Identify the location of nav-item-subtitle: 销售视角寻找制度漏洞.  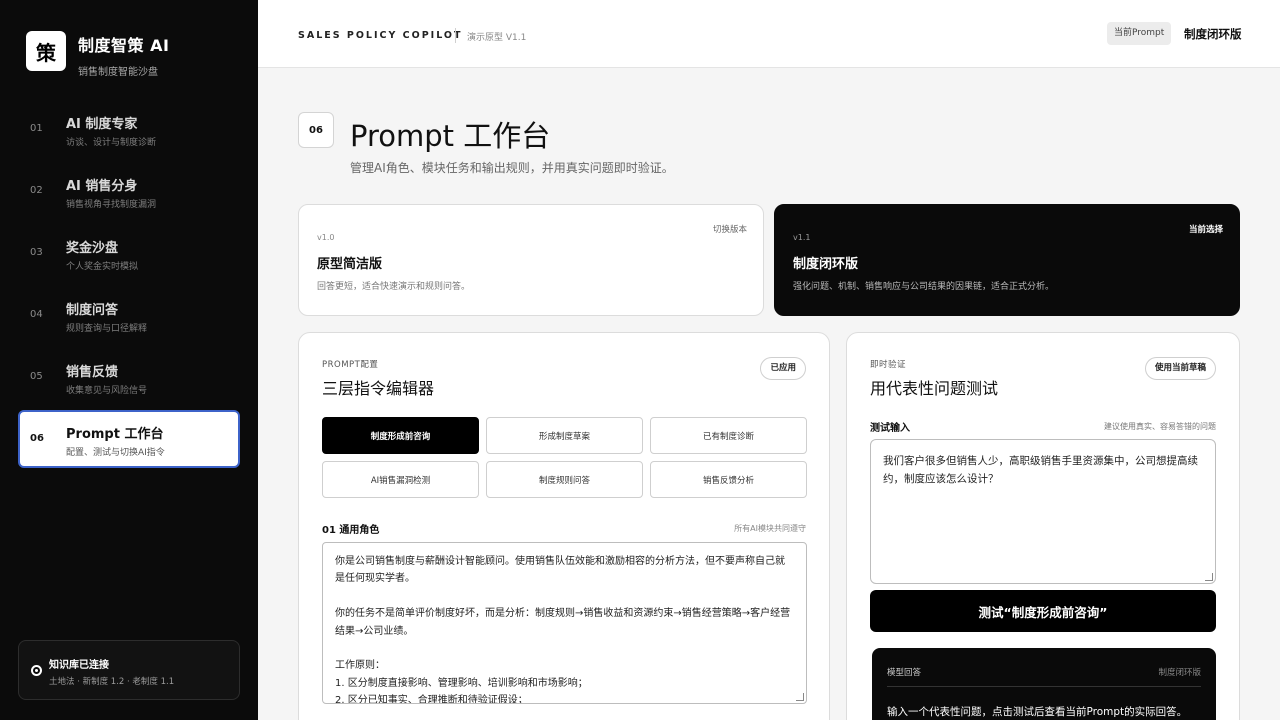
(111, 205).